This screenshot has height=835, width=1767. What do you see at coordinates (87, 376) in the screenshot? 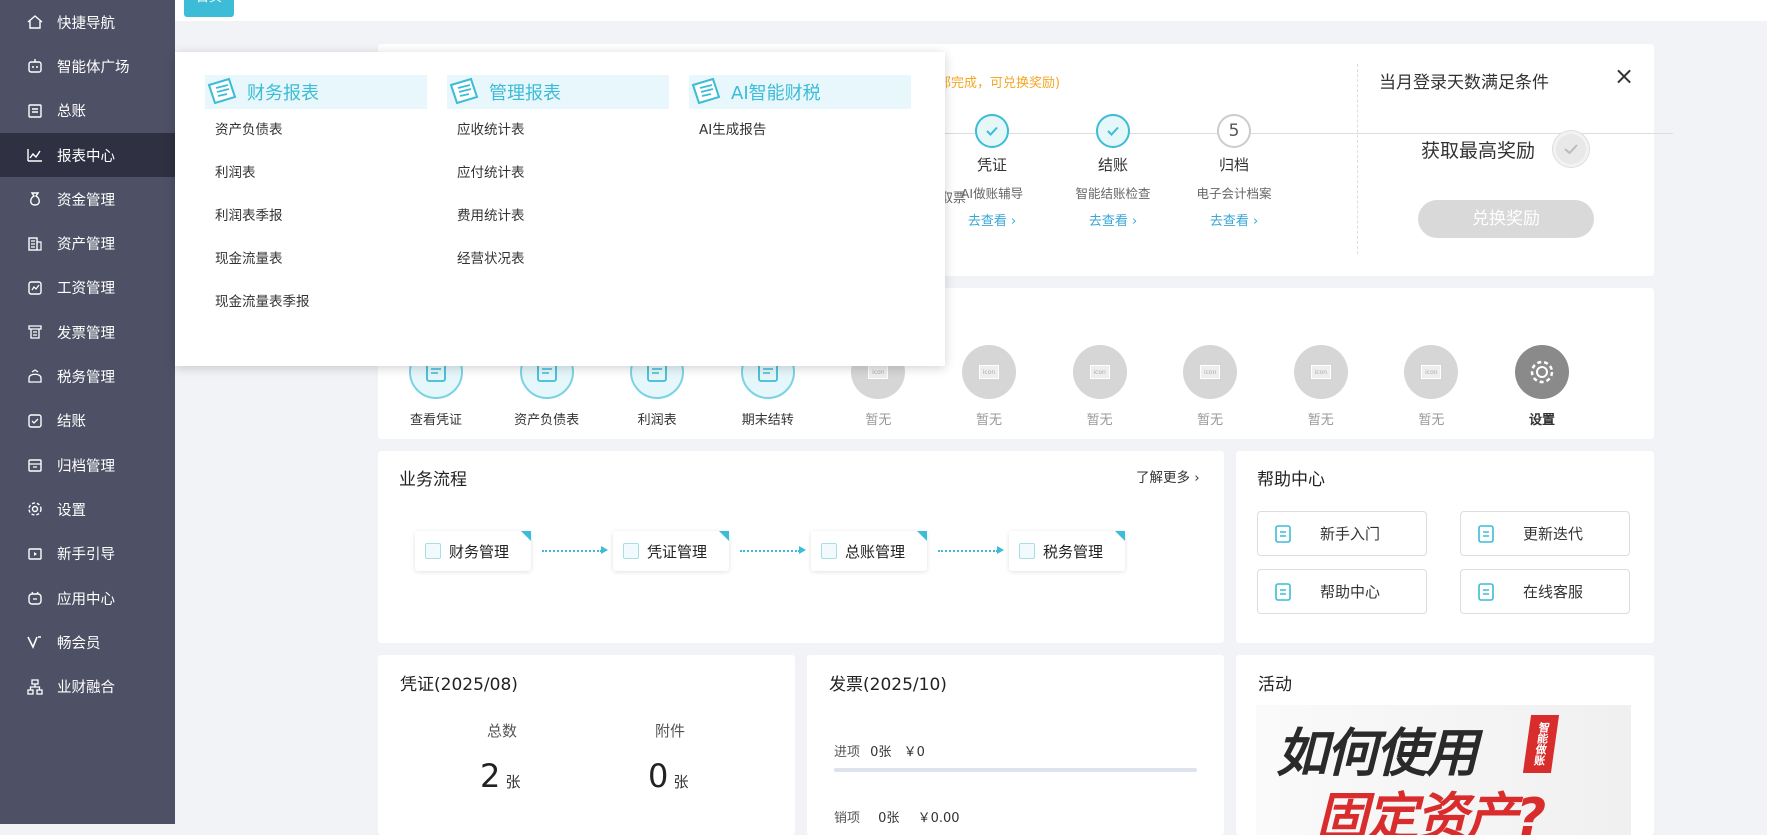
I see `sidebar-item-8: 税务管理` at bounding box center [87, 376].